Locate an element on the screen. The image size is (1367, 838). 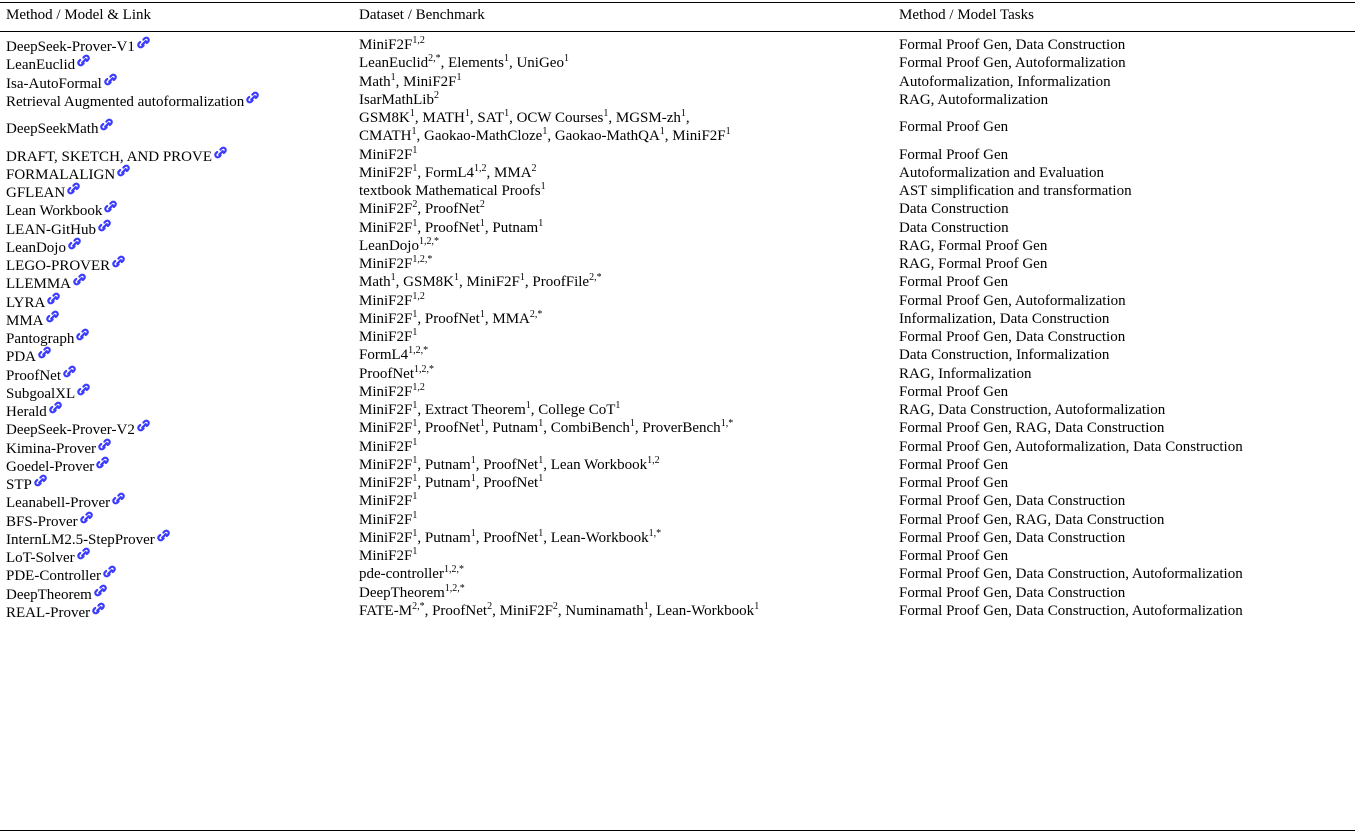
method-name: Pantograph is located at coordinates (40, 339).